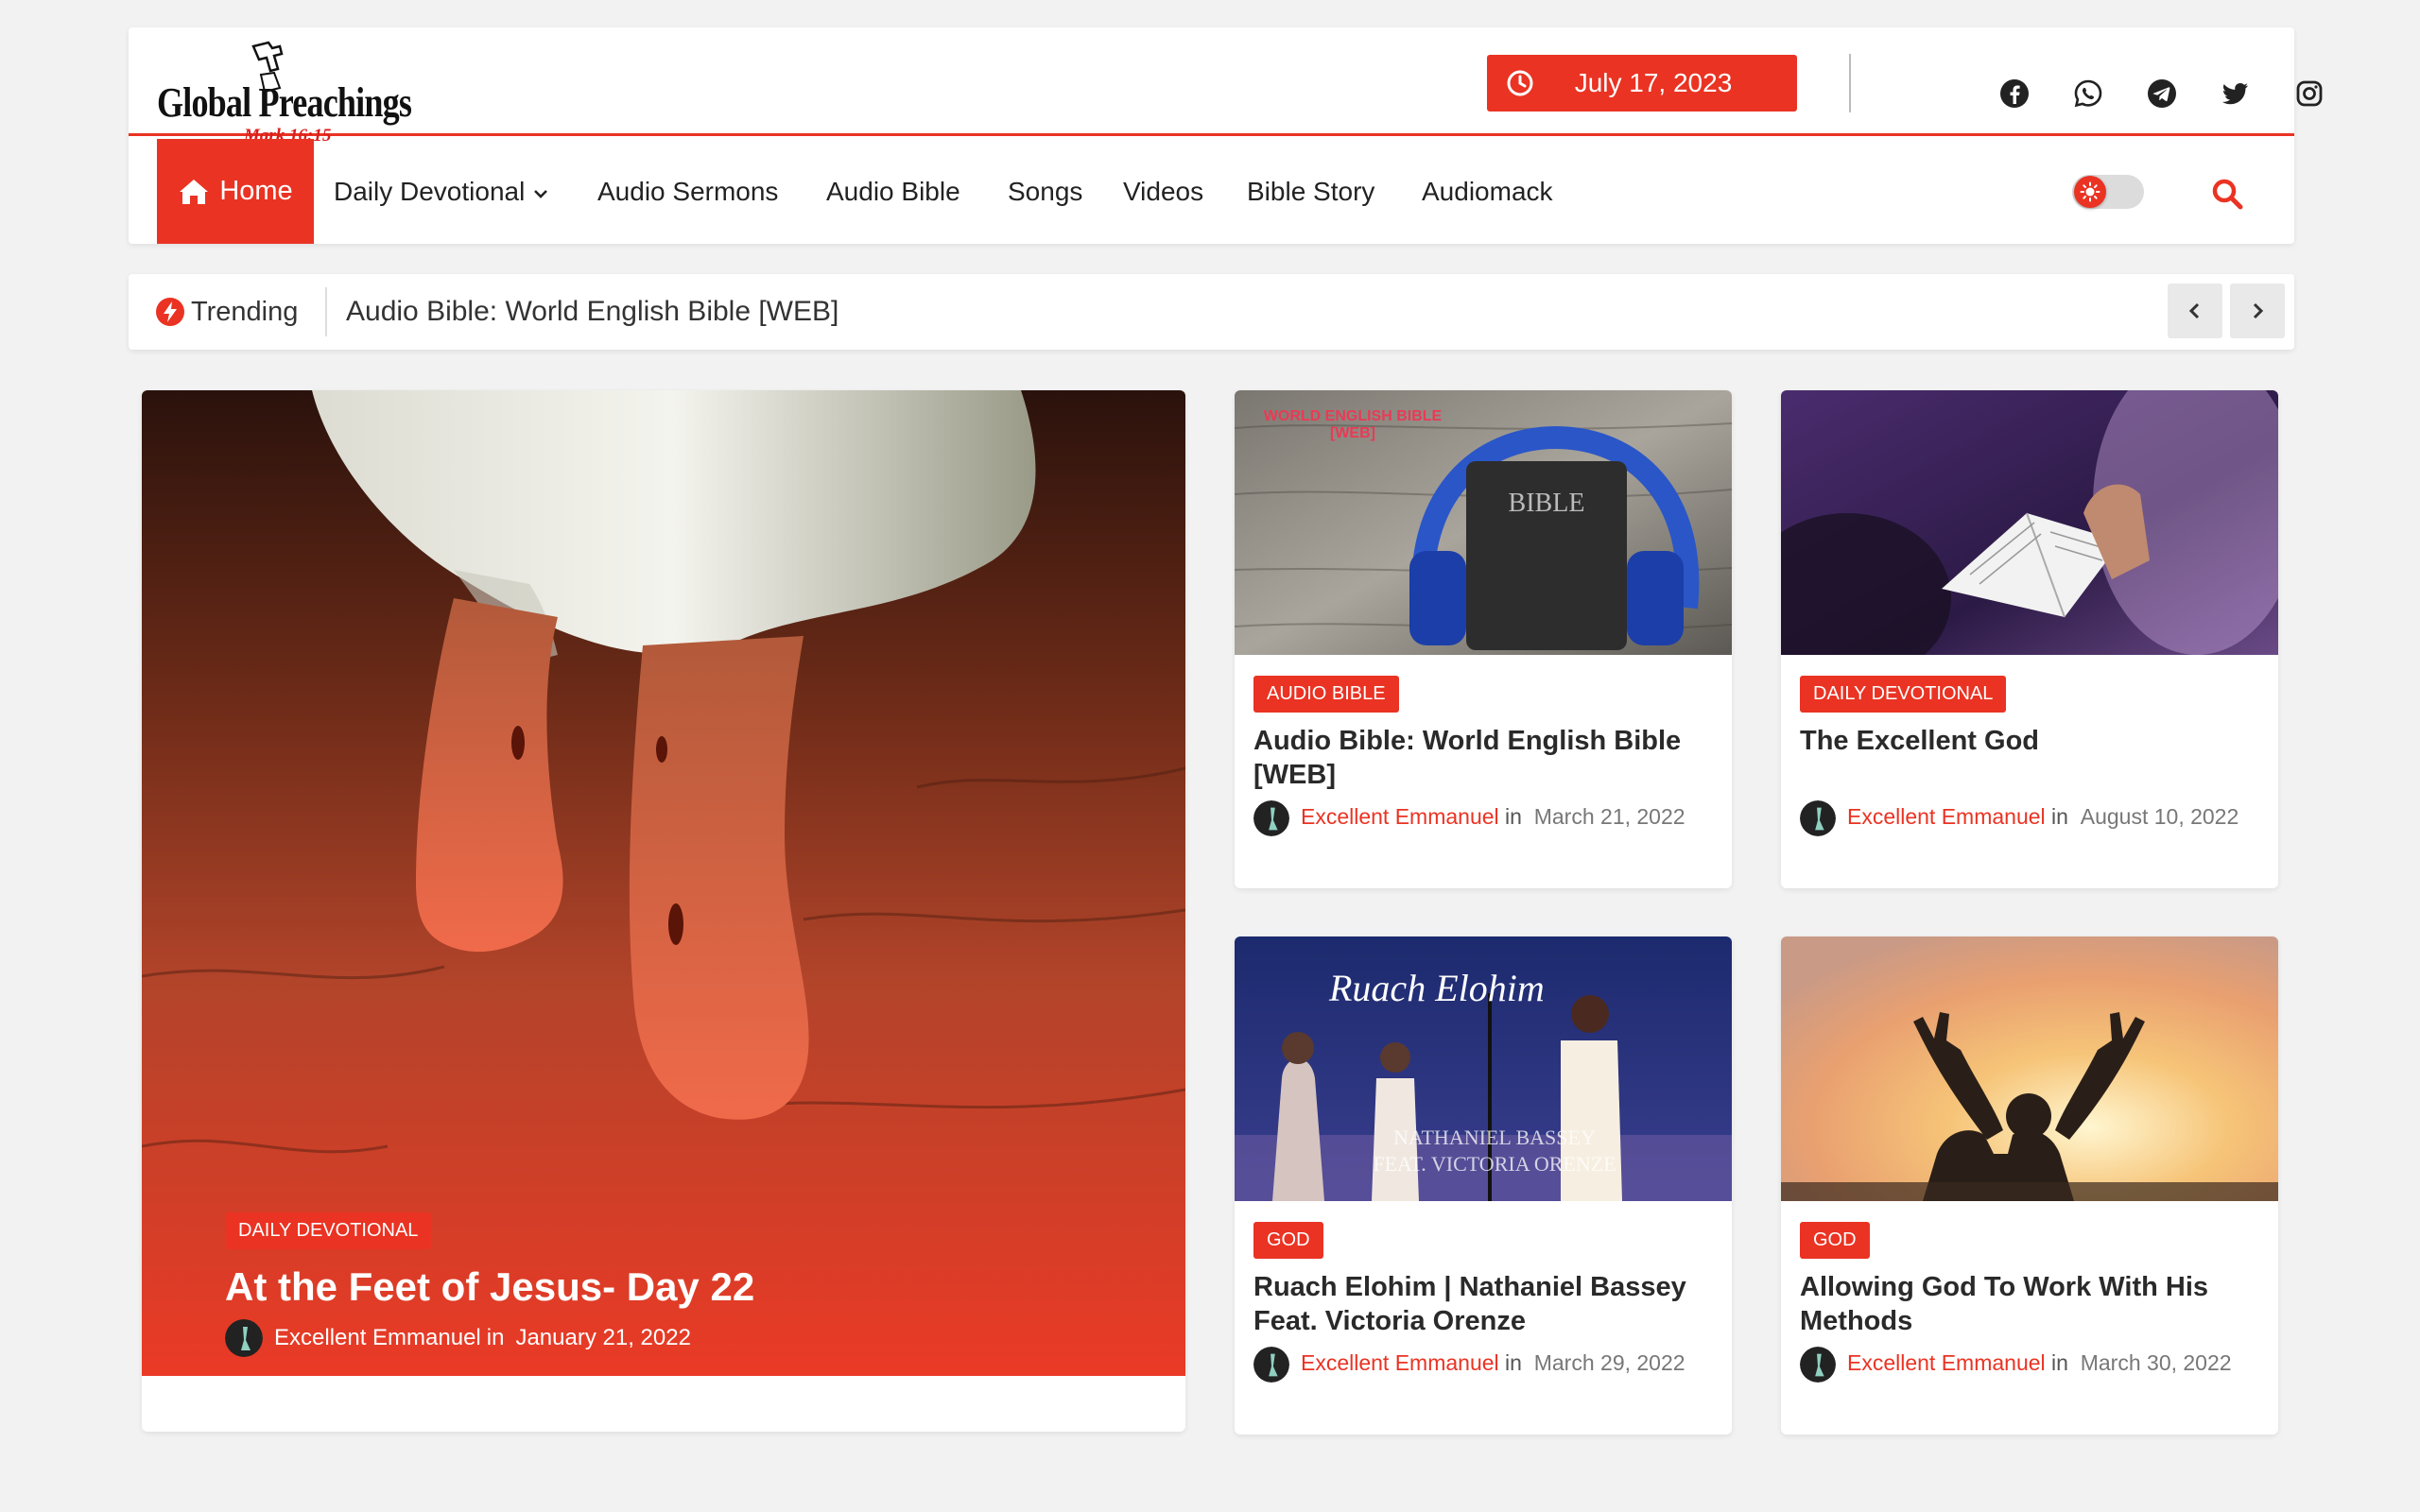 This screenshot has height=1512, width=2420. Describe the element at coordinates (1163, 191) in the screenshot. I see `nav-item-videos: Videos` at that location.